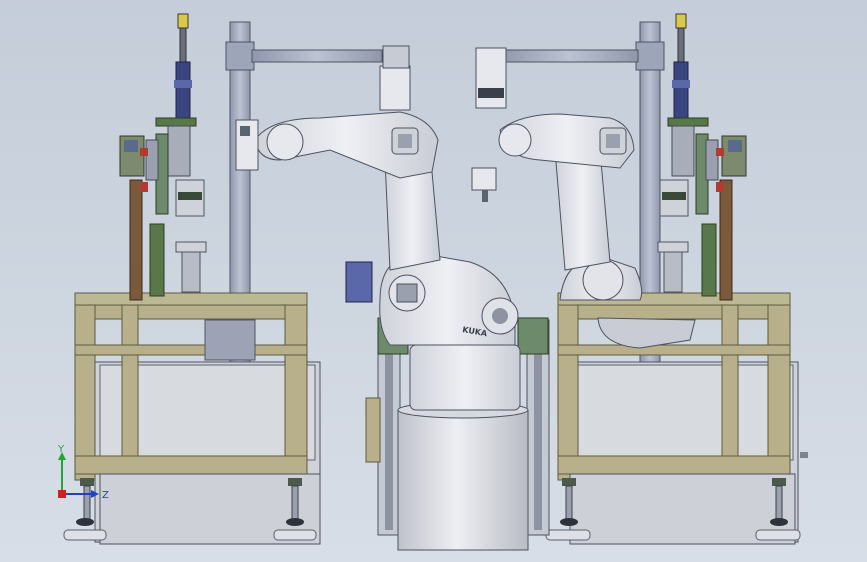 The width and height of the screenshot is (867, 562). I want to click on triad-y-label: Y, so click(61, 449).